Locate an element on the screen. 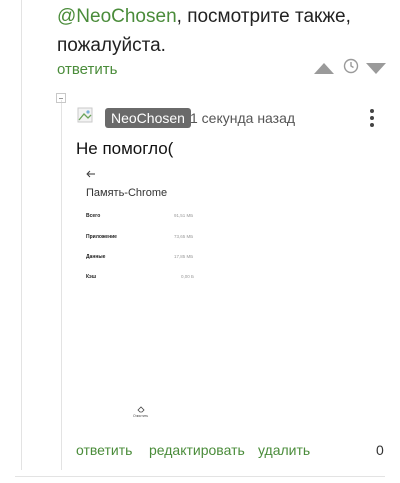 This screenshot has height=483, width=400. clear-cache-label: Очистить is located at coordinates (141, 416).